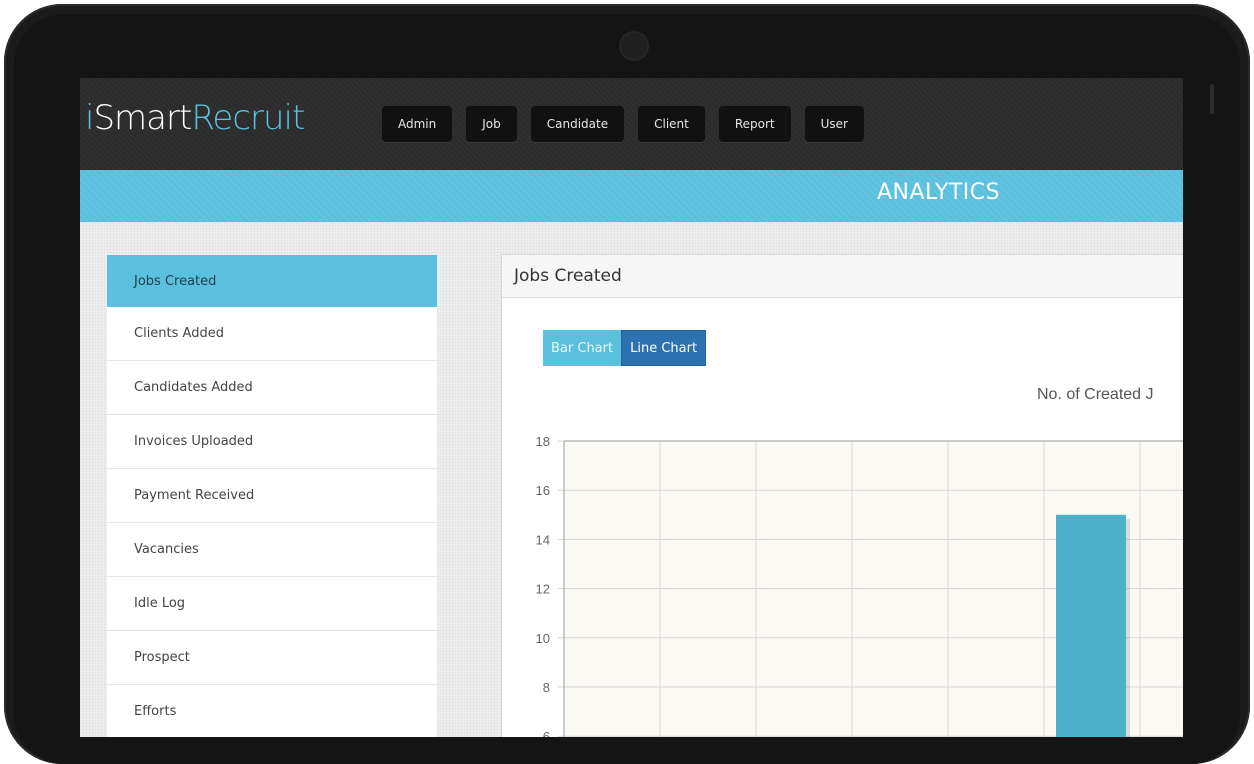 The image size is (1254, 764). What do you see at coordinates (546, 733) in the screenshot?
I see `y-tick-label: 6` at bounding box center [546, 733].